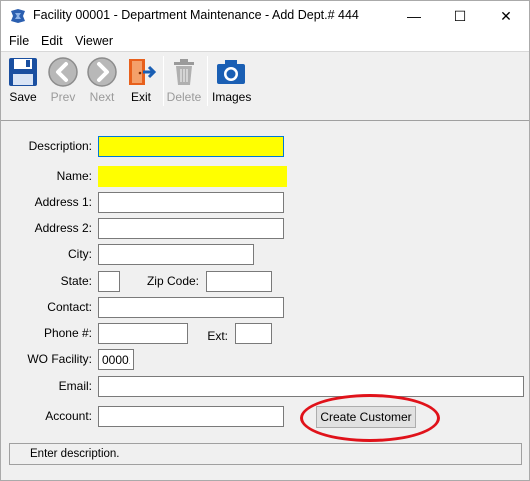 The width and height of the screenshot is (530, 481). What do you see at coordinates (140, 97) in the screenshot?
I see `exit-label: Exit` at bounding box center [140, 97].